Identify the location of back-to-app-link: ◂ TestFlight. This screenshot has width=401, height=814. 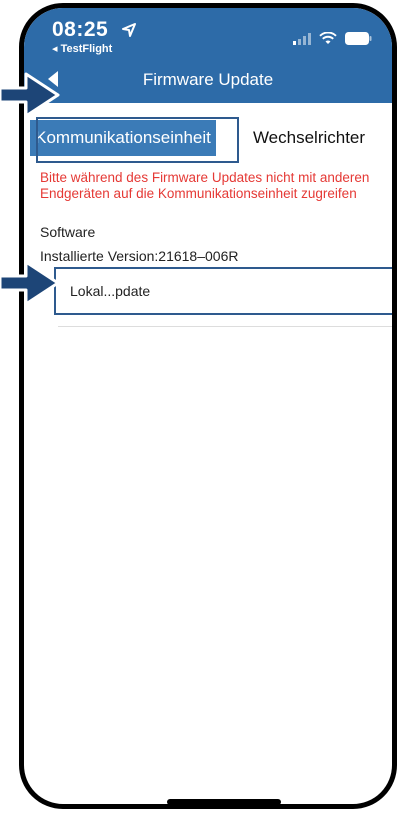
(82, 48).